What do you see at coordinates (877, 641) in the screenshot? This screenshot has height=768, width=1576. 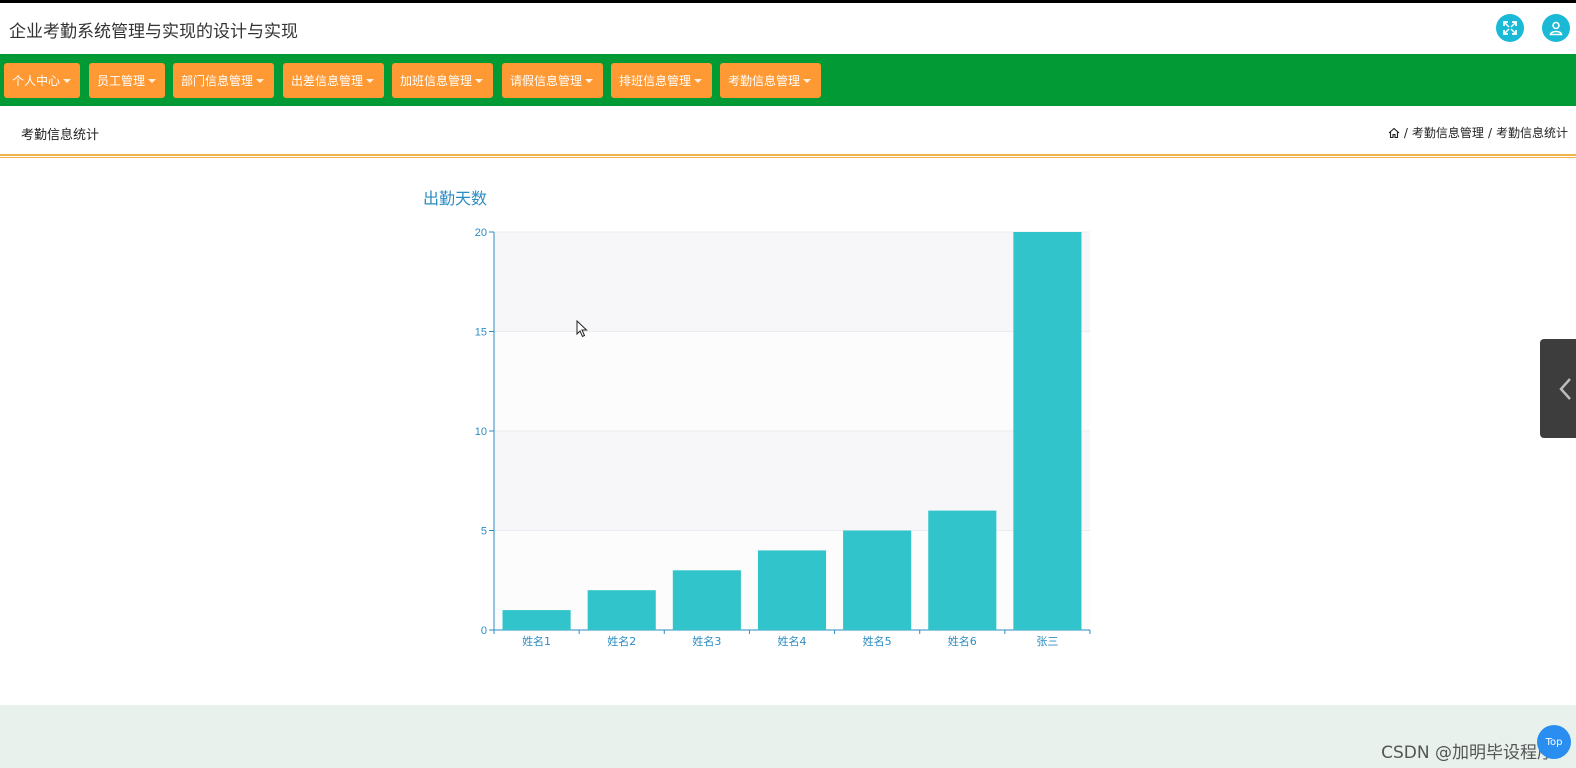 I see `x-tick-label: 姓名5` at bounding box center [877, 641].